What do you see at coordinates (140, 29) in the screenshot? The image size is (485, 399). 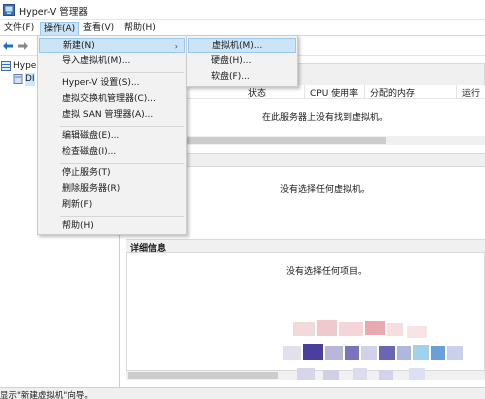 I see `menu-help: 帮助(H)` at bounding box center [140, 29].